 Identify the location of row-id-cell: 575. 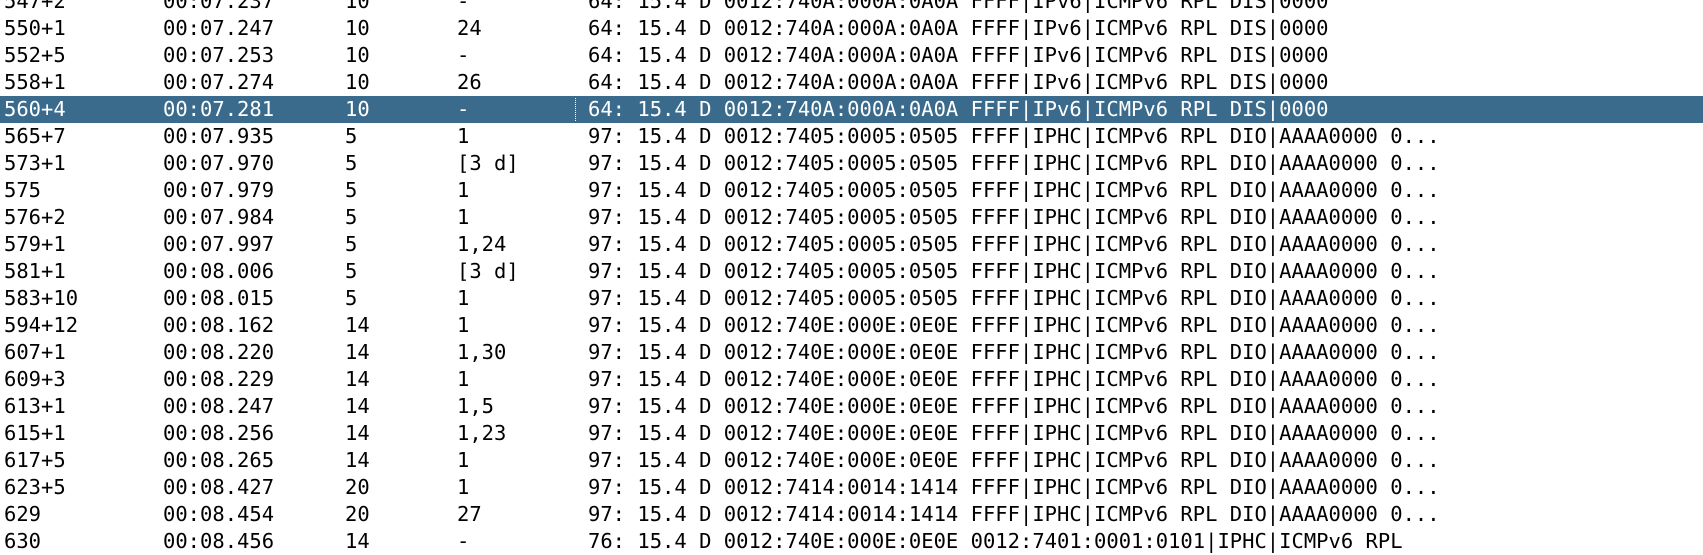
(23, 190).